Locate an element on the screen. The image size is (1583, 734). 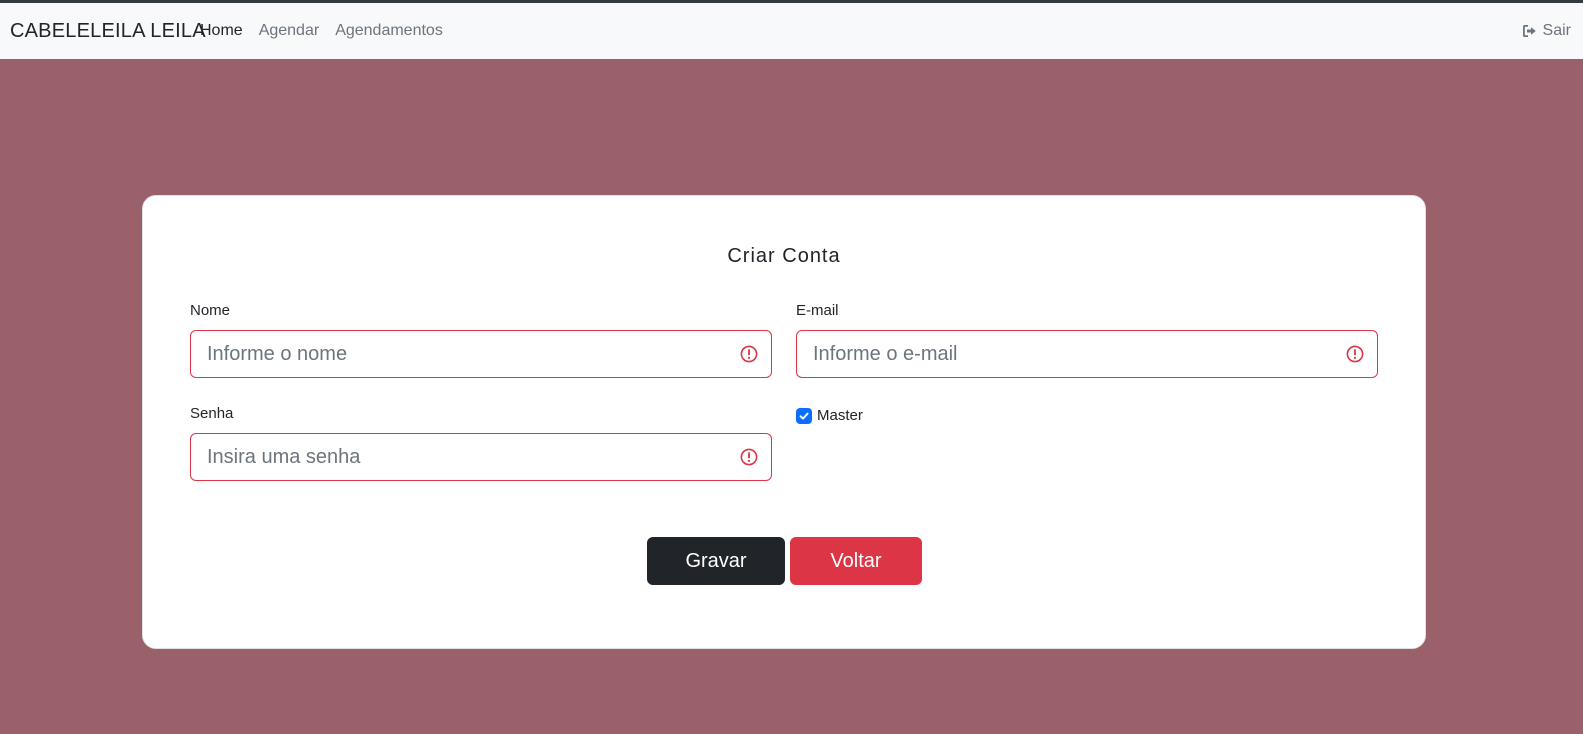
nav-link-agendamentos: Agendamentos is located at coordinates (389, 31).